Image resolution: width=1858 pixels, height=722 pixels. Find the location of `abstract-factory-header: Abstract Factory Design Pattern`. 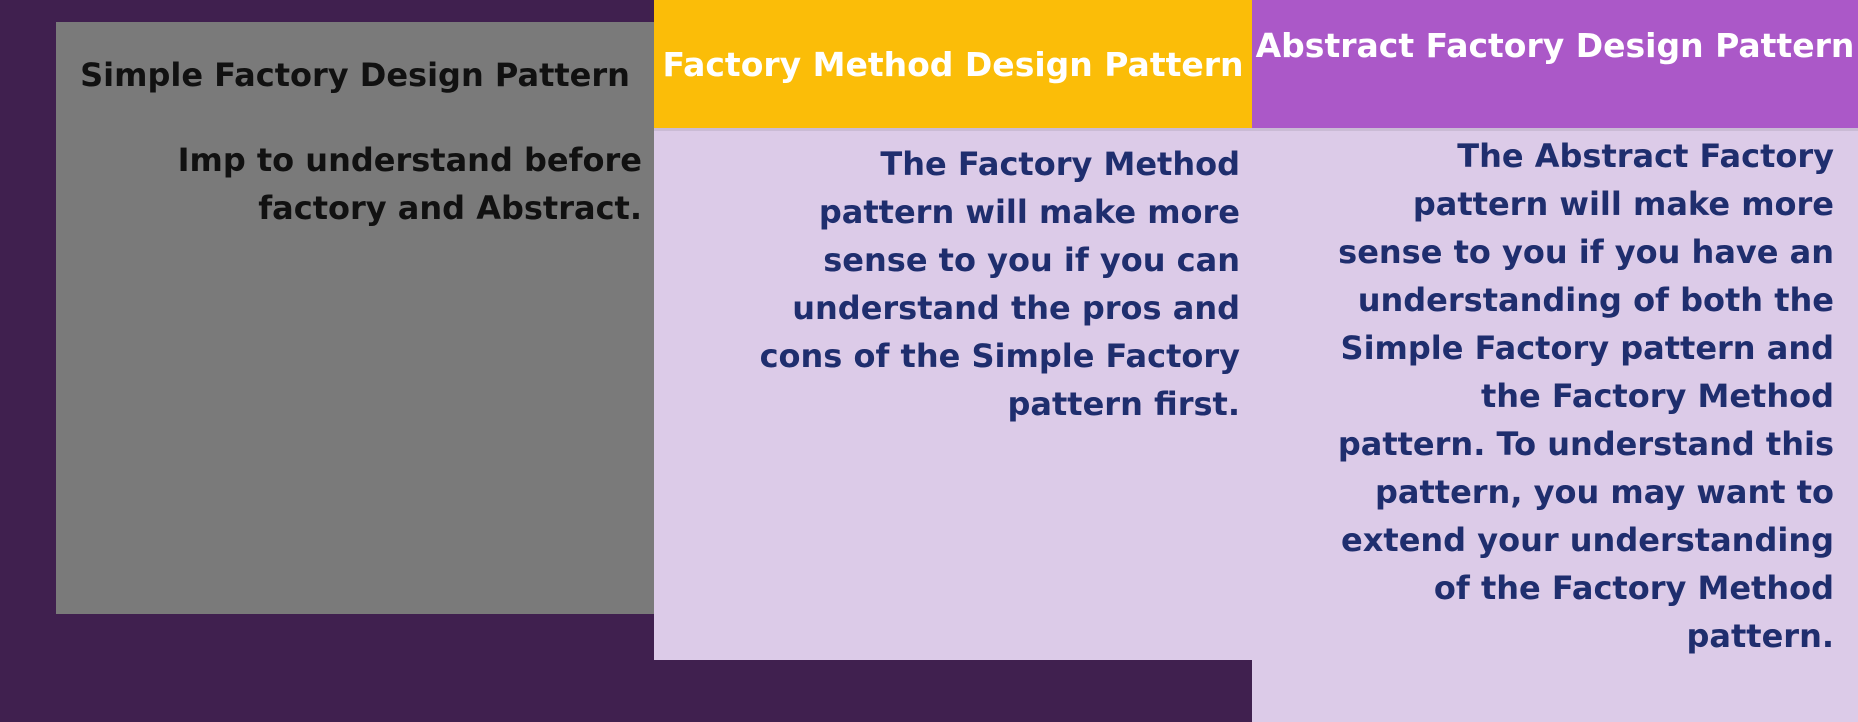

abstract-factory-header: Abstract Factory Design Pattern is located at coordinates (1555, 64).